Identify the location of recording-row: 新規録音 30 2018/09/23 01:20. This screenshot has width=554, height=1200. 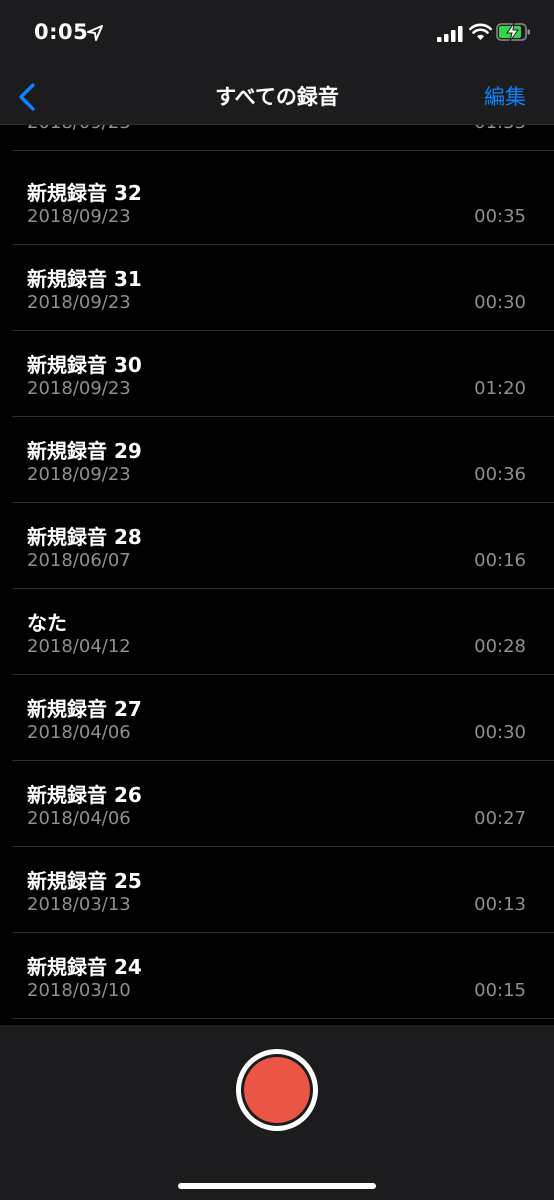
(277, 374).